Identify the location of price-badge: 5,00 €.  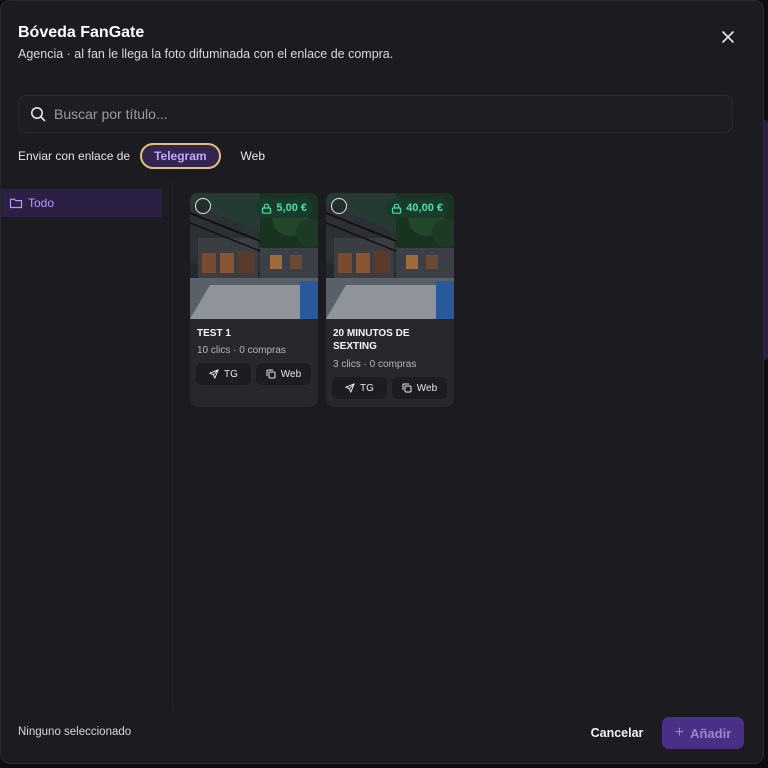
(284, 208).